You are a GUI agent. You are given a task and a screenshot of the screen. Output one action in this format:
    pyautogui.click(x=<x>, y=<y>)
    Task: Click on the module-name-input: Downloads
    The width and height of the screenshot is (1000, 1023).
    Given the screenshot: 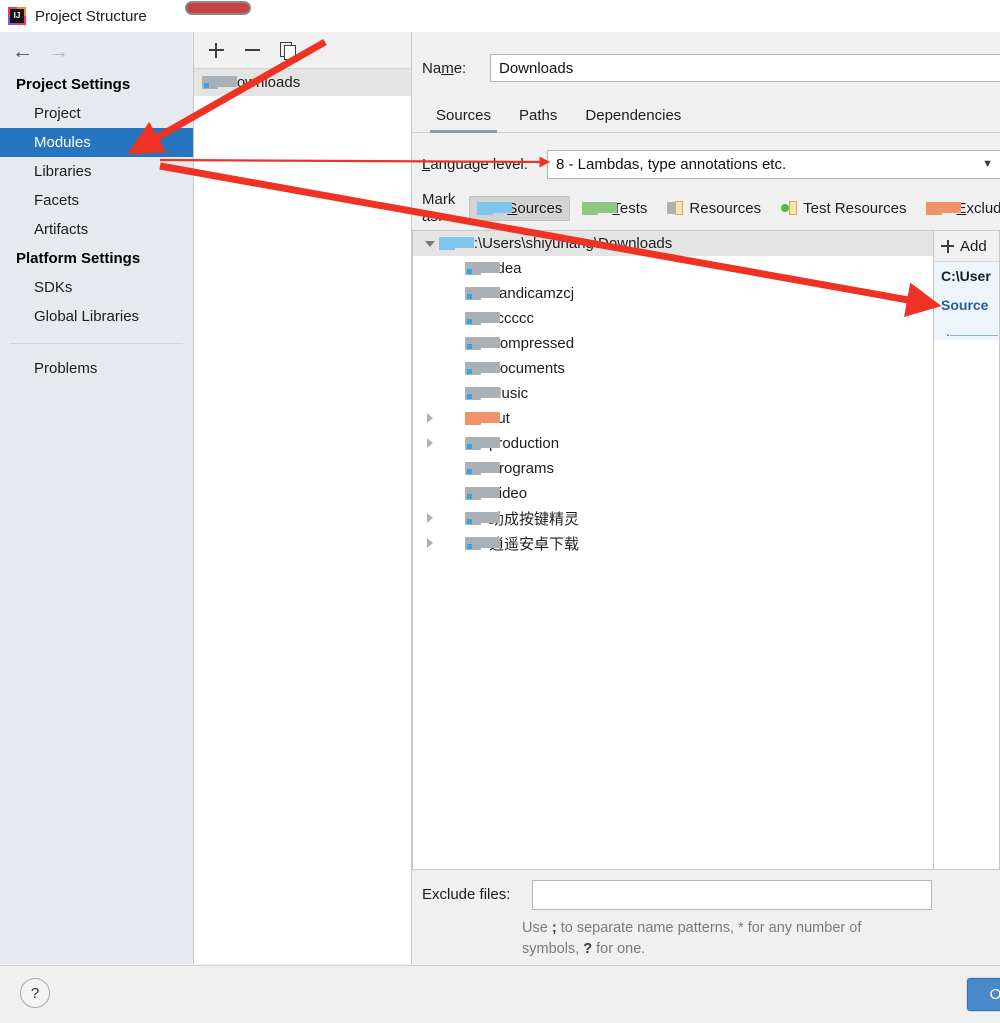 What is the action you would take?
    pyautogui.click(x=745, y=68)
    